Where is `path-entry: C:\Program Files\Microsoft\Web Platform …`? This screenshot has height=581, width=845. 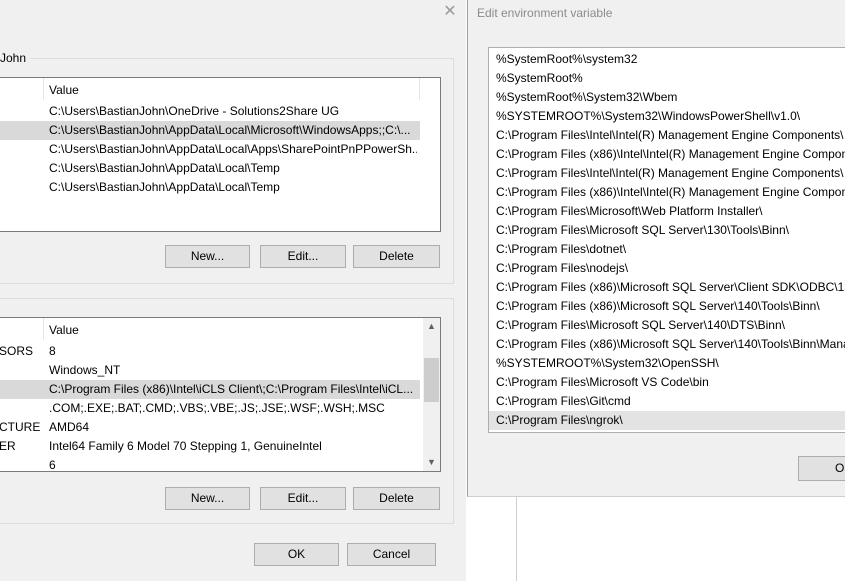
path-entry: C:\Program Files\Microsoft\Web Platform … is located at coordinates (667, 211).